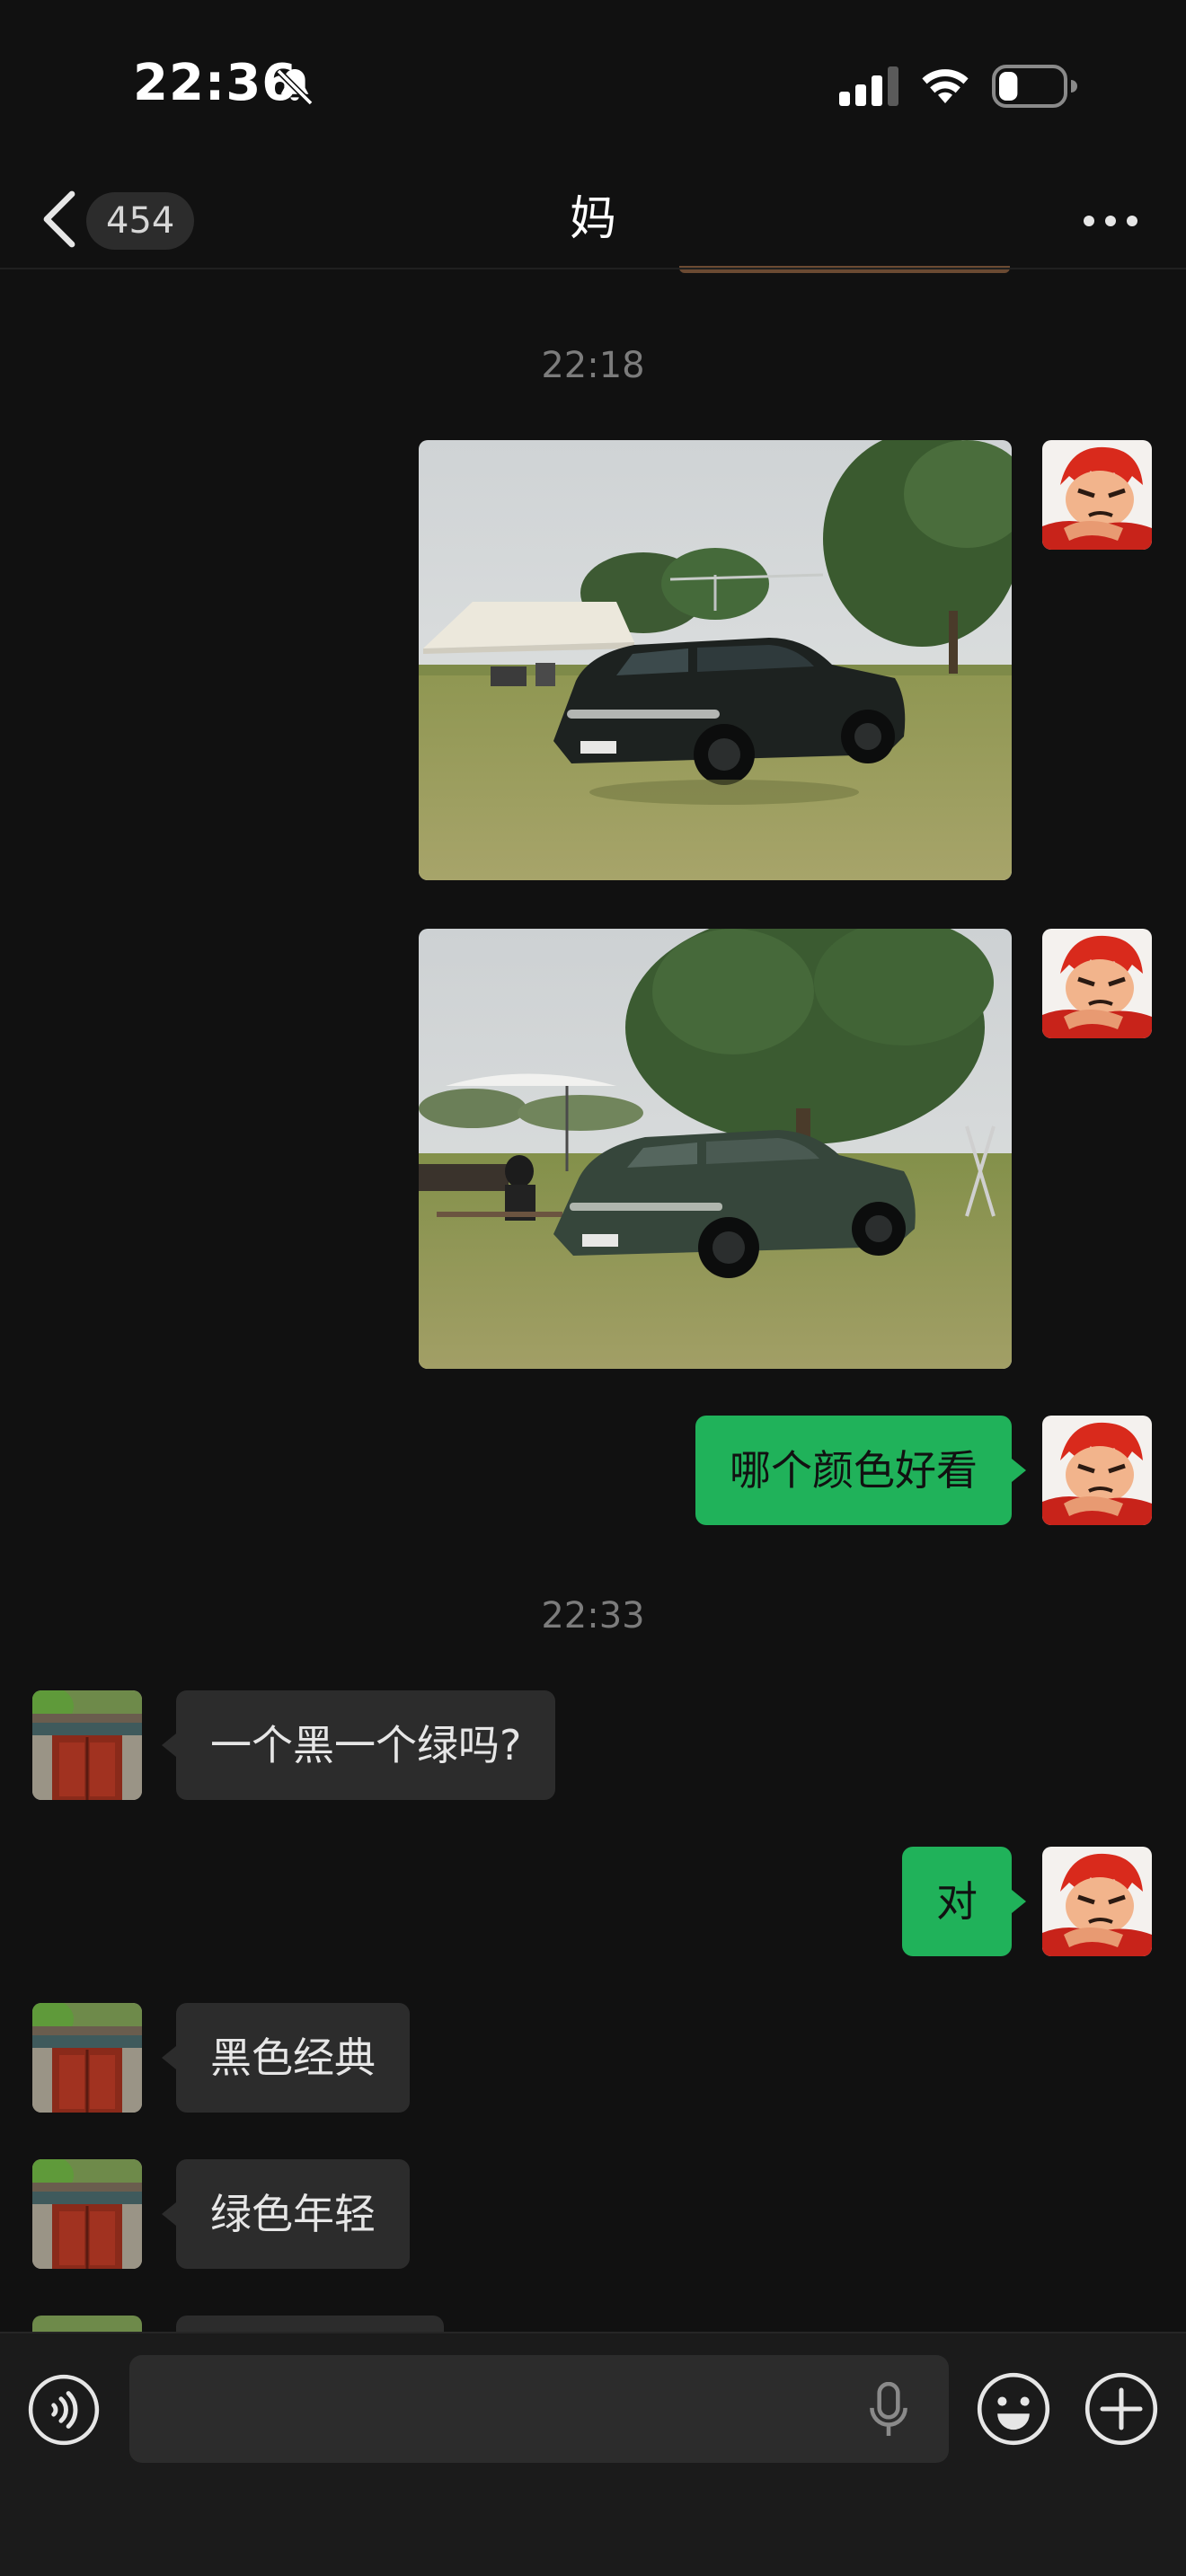 The image size is (1186, 2576). Describe the element at coordinates (539, 2409) in the screenshot. I see `message-text-input` at that location.